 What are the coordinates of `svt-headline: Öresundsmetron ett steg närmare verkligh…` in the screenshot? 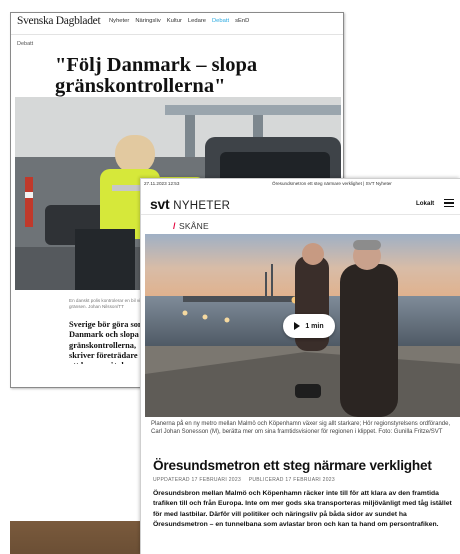 It's located at (292, 465).